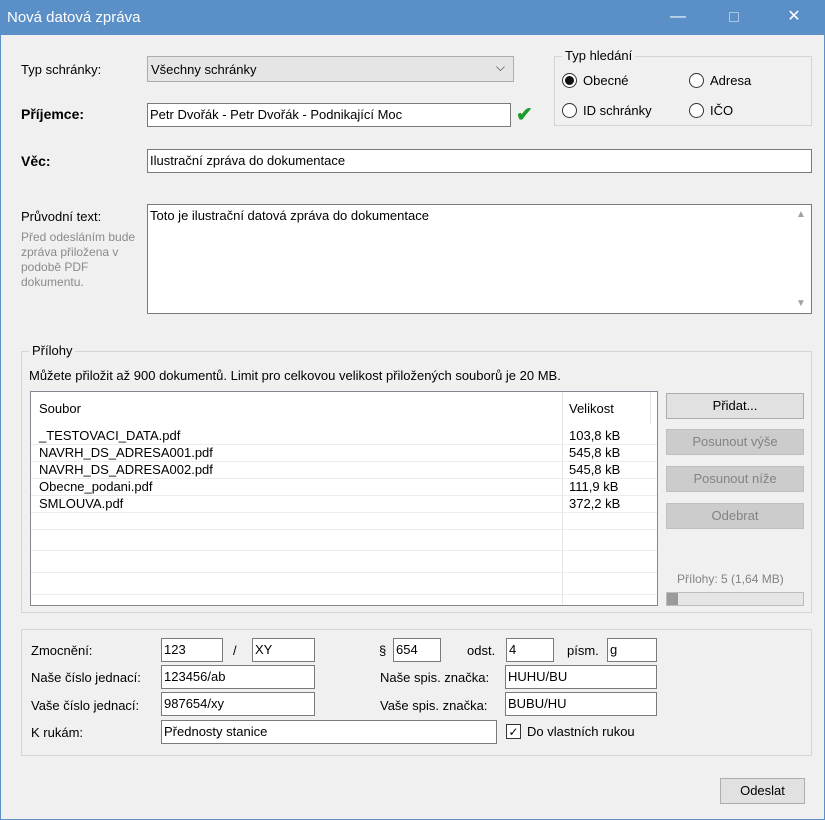 The width and height of the screenshot is (825, 820). What do you see at coordinates (720, 80) in the screenshot?
I see `radio-adresa: Adresa` at bounding box center [720, 80].